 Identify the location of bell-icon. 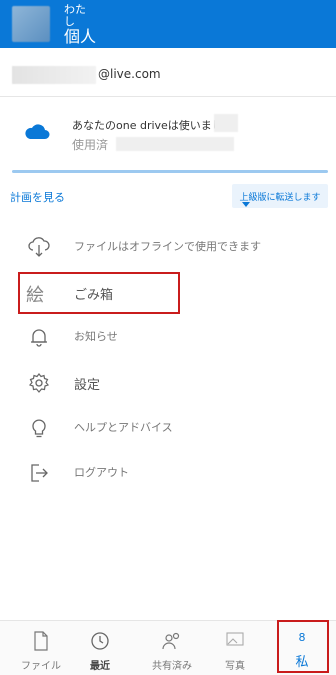
(39, 338).